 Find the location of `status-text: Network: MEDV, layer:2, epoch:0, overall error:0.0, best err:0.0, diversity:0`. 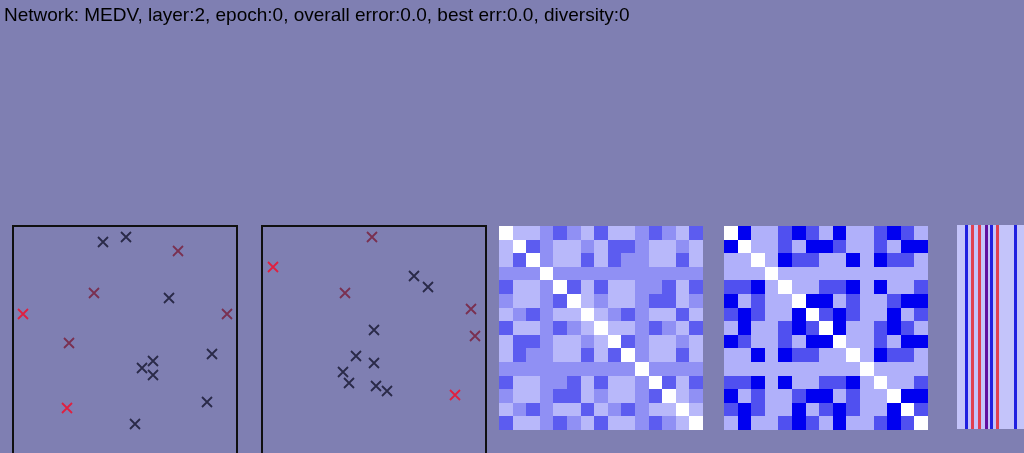

status-text: Network: MEDV, layer:2, epoch:0, overall error:0.0, best err:0.0, diversity:0 is located at coordinates (317, 15).